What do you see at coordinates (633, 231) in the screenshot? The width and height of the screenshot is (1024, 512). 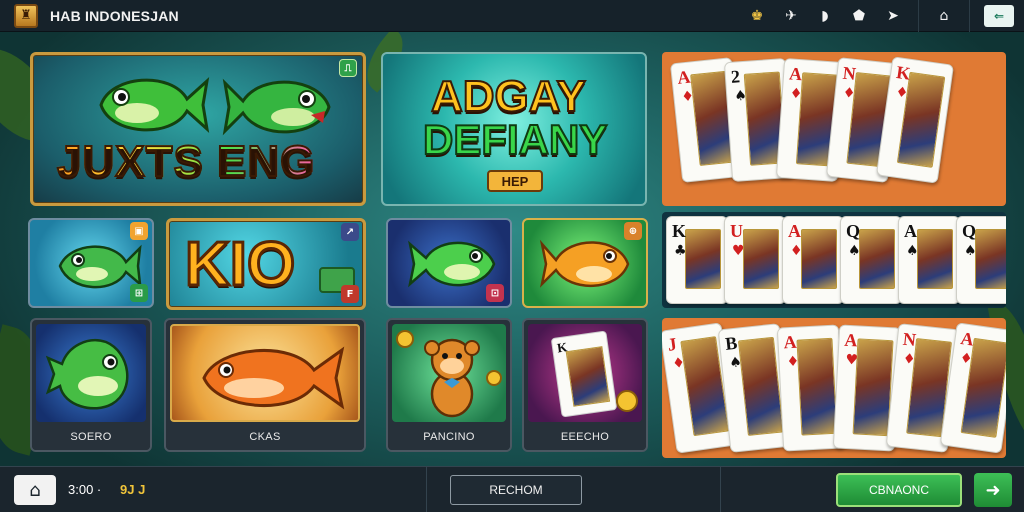 I see `tile-badge-icon: ⊕` at bounding box center [633, 231].